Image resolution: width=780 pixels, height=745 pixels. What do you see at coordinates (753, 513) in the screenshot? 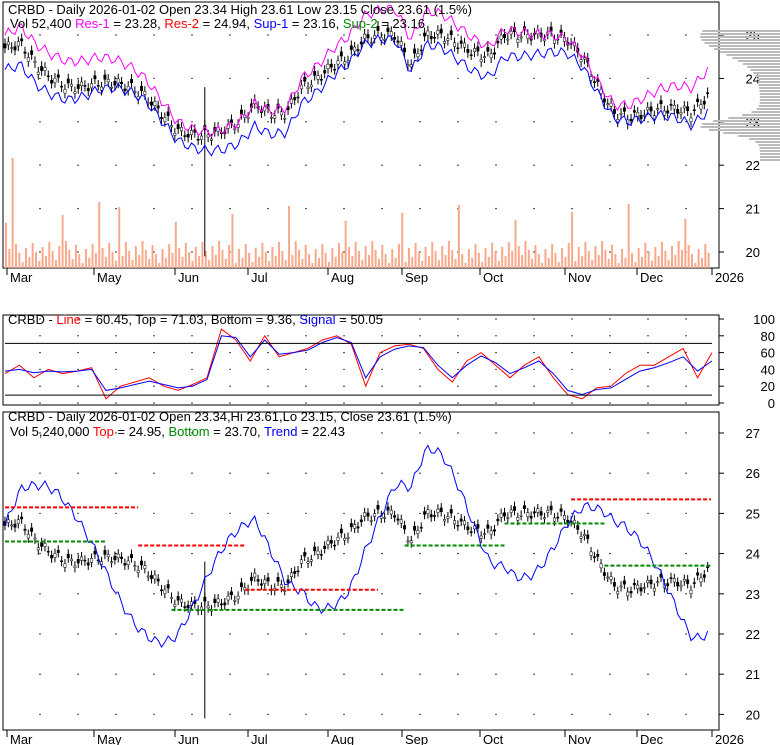
I see `y-tick-label: 25` at bounding box center [753, 513].